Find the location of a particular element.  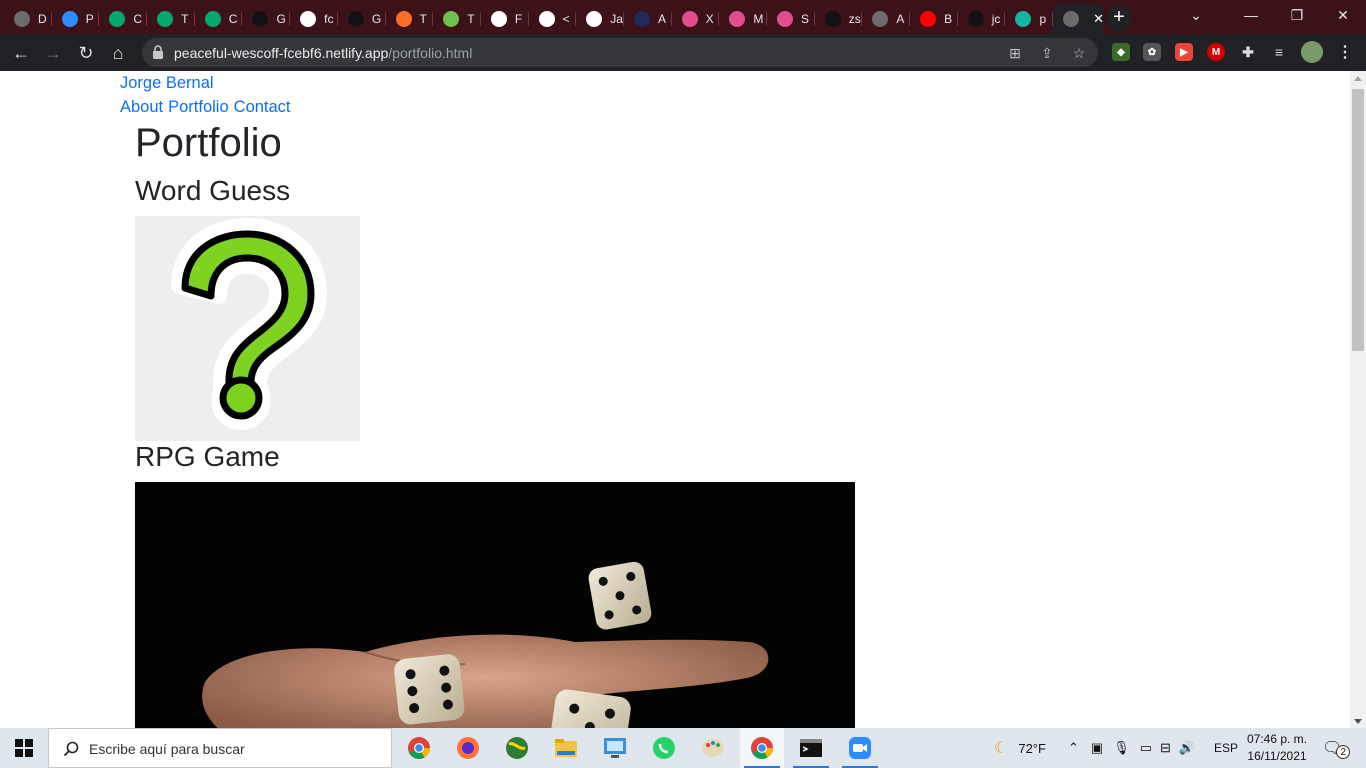

browser-tab: F is located at coordinates (505, 19).